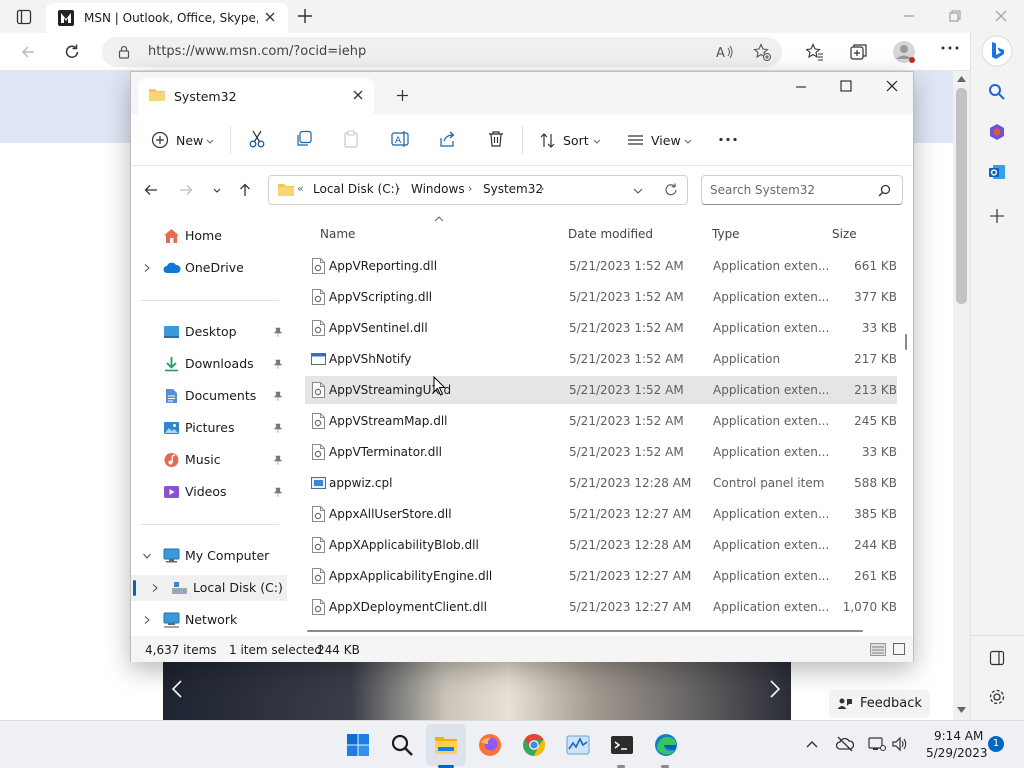  I want to click on hide-sidebar-icon, so click(997, 658).